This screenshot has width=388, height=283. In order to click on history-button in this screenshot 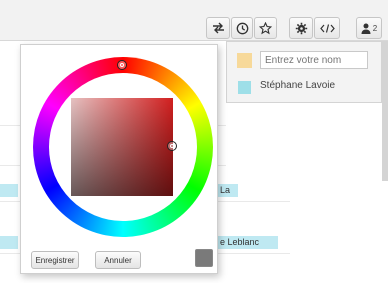, I will do `click(242, 28)`.